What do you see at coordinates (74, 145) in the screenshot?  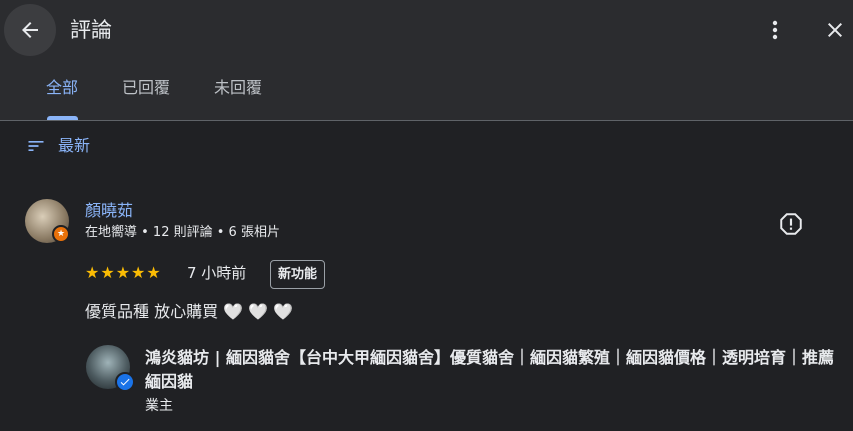 I see `sort-label: 最新` at bounding box center [74, 145].